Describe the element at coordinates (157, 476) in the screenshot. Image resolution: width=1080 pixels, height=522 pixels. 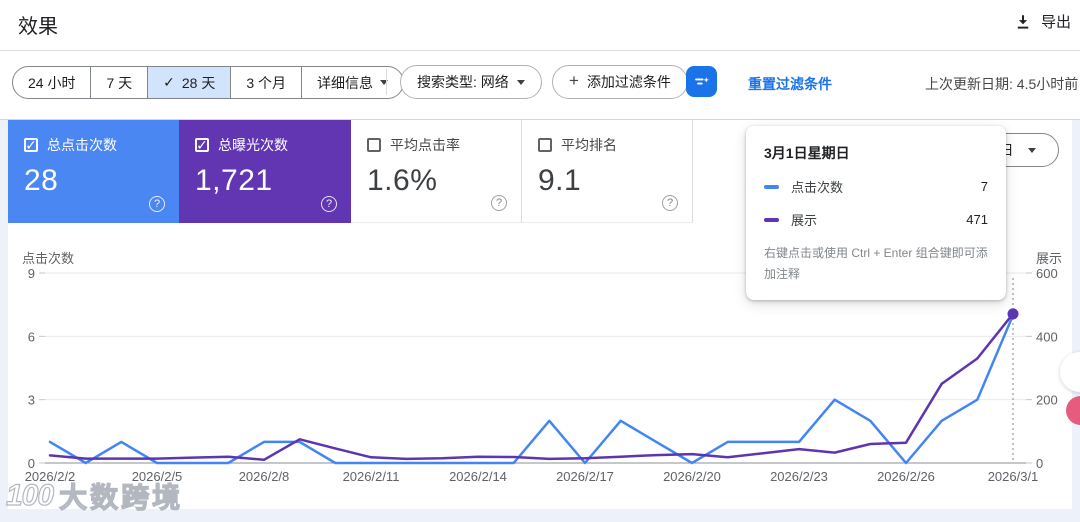
I see `svg-text: 2026/2/5` at that location.